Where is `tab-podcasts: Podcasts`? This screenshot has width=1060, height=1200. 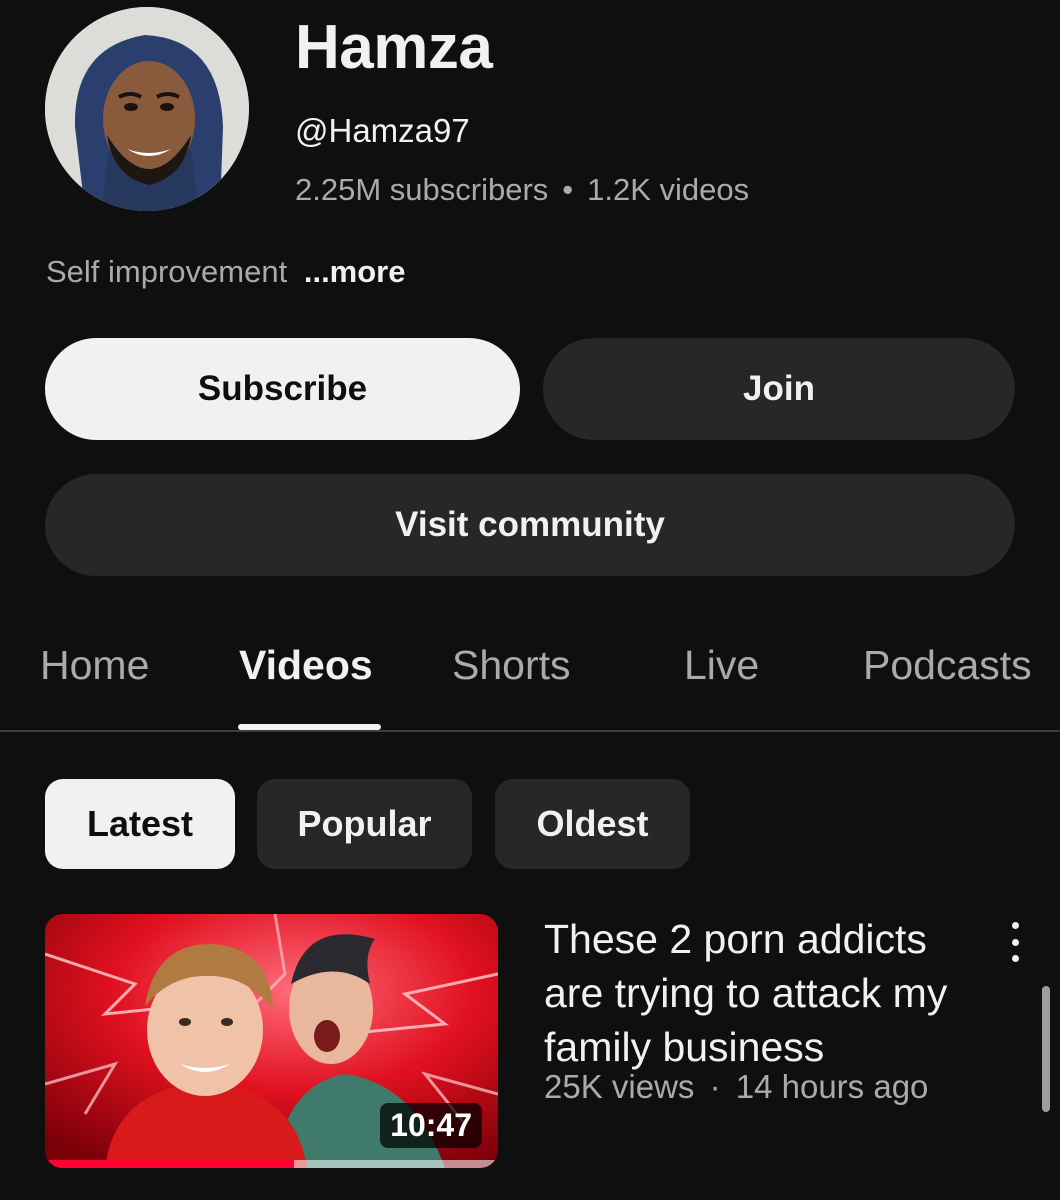
tab-podcasts: Podcasts is located at coordinates (947, 665).